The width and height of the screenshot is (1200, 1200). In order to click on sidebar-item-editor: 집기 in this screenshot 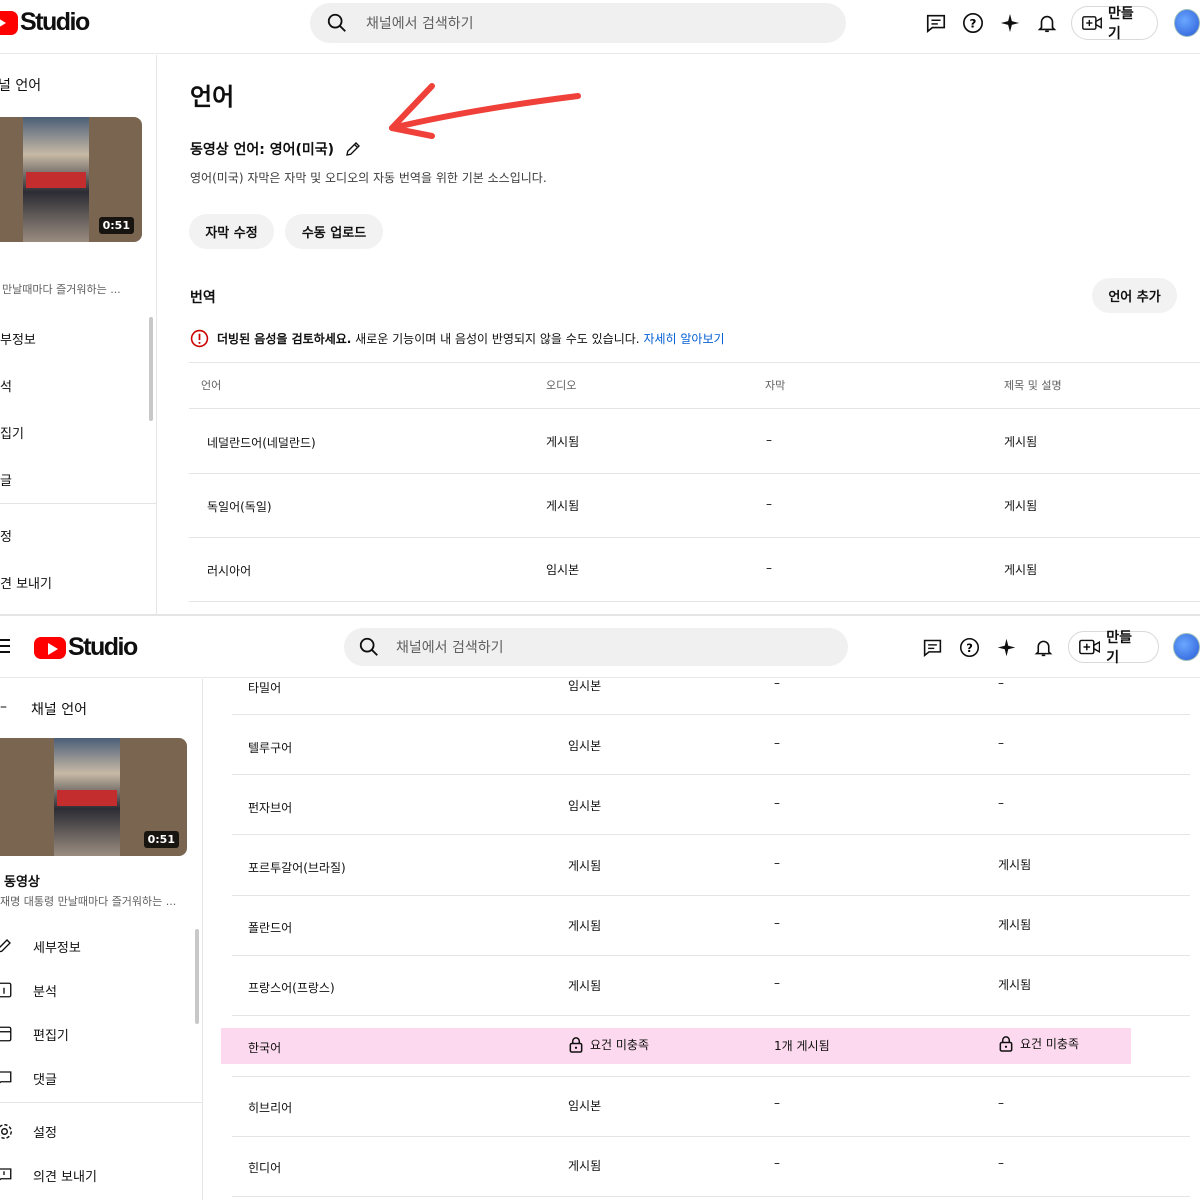, I will do `click(12, 432)`.